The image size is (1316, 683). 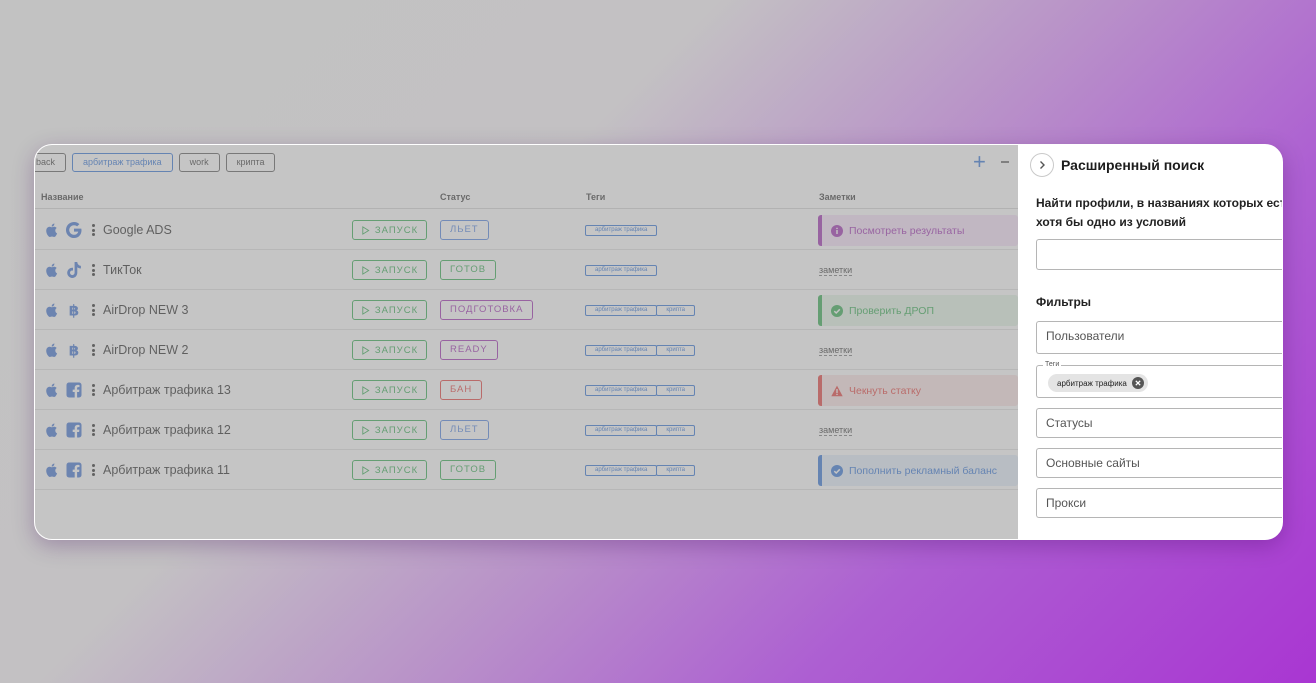 What do you see at coordinates (1064, 302) in the screenshot?
I see `filters-title: Фильтры` at bounding box center [1064, 302].